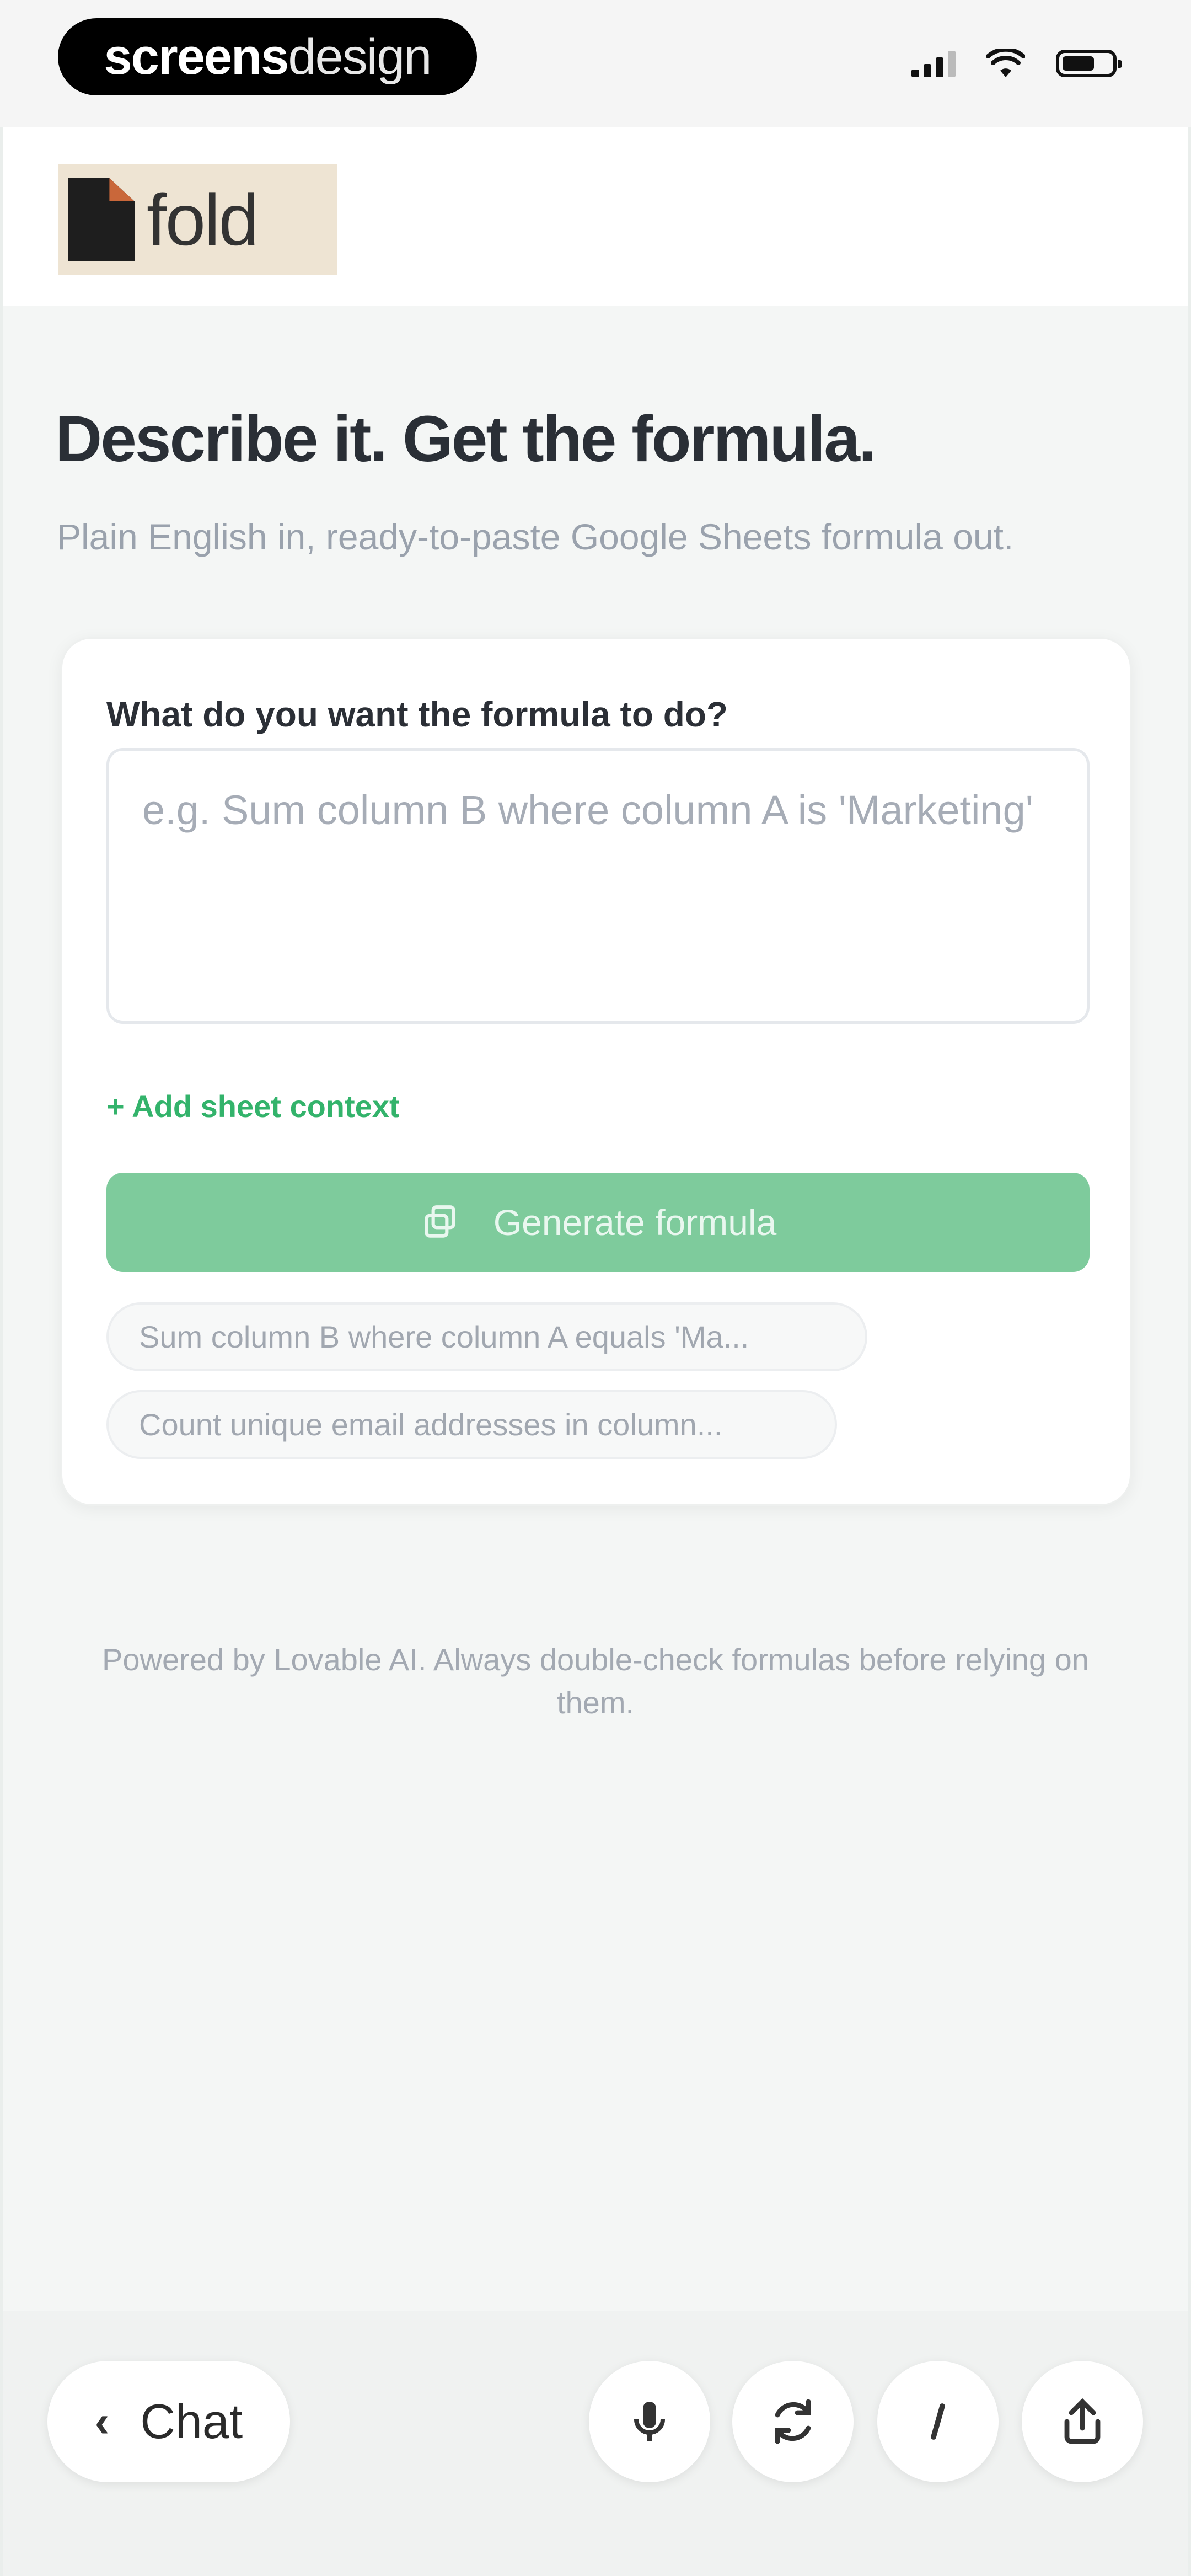  What do you see at coordinates (196, 56) in the screenshot?
I see `watermark-part1: screens` at bounding box center [196, 56].